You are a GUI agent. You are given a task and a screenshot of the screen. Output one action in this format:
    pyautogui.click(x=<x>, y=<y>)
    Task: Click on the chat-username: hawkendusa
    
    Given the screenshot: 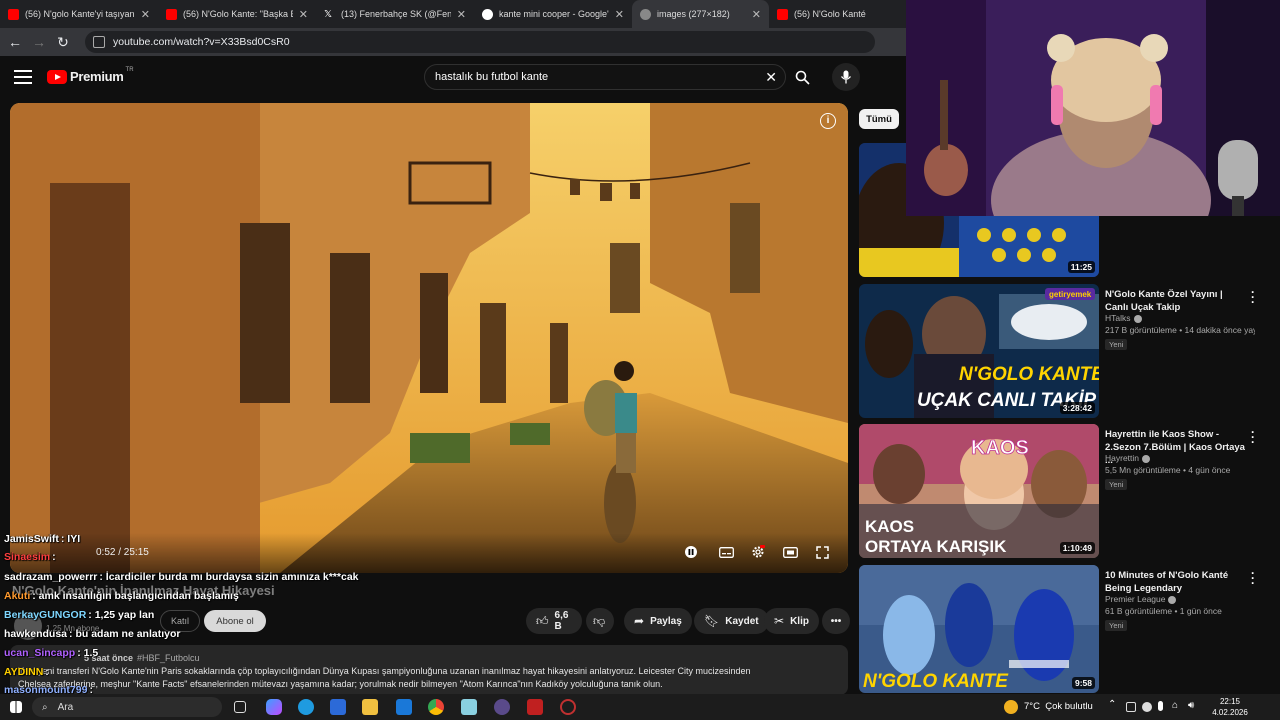 What is the action you would take?
    pyautogui.click(x=36, y=634)
    